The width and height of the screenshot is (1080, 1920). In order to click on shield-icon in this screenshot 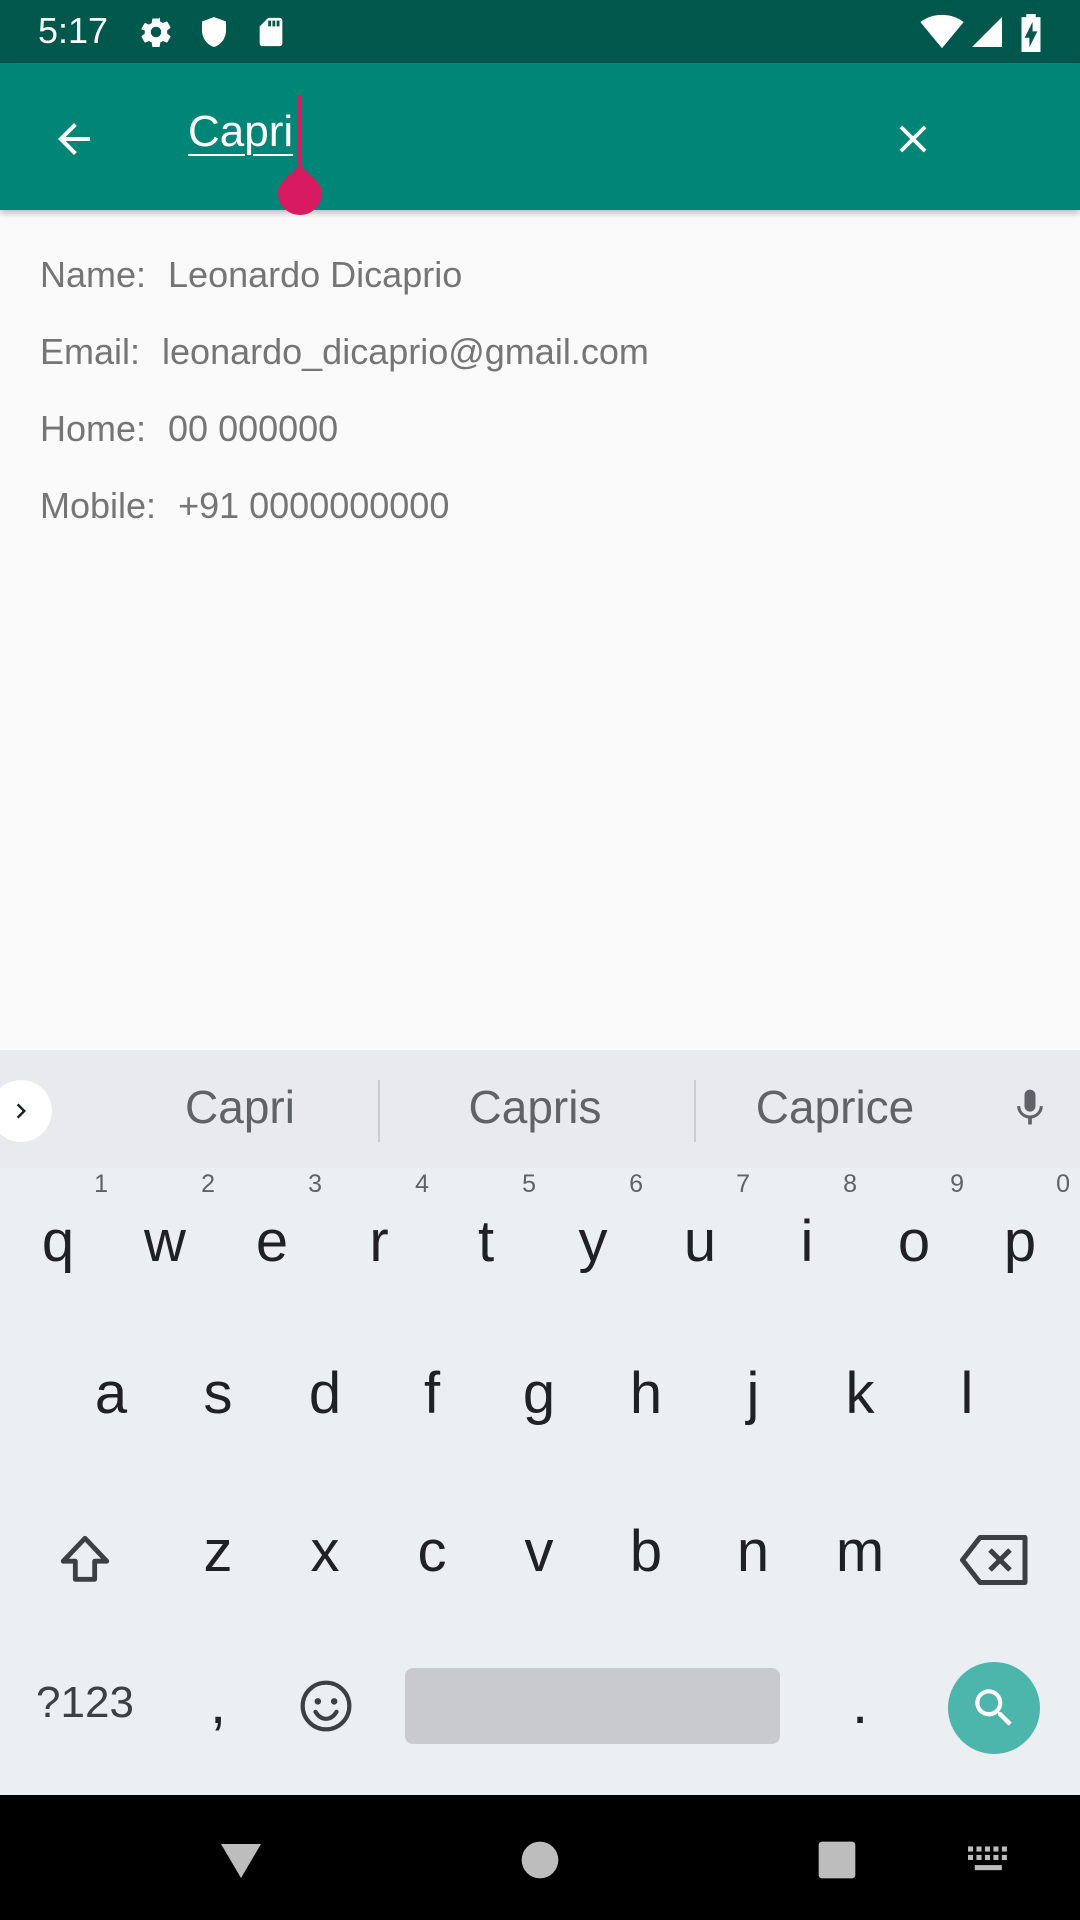, I will do `click(214, 34)`.